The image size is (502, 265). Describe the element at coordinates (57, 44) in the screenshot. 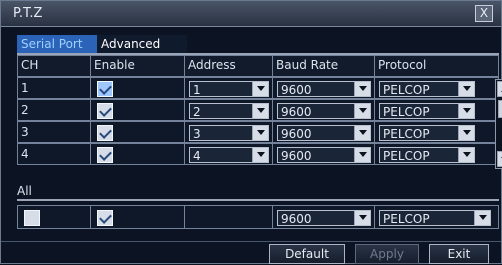

I see `tab-serial-port: Serial Port` at that location.